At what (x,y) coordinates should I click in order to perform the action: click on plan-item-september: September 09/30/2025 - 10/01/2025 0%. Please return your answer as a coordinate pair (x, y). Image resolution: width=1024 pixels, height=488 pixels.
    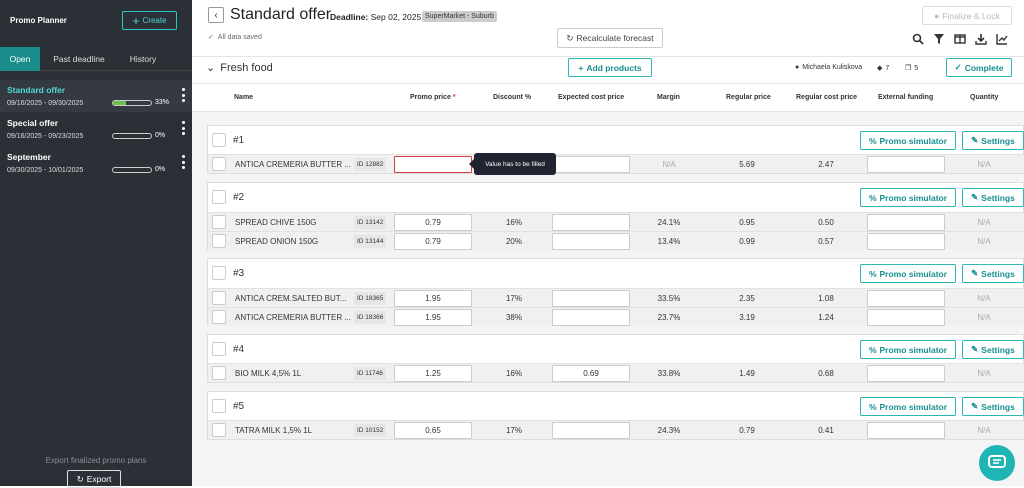
    Looking at the image, I should click on (96, 163).